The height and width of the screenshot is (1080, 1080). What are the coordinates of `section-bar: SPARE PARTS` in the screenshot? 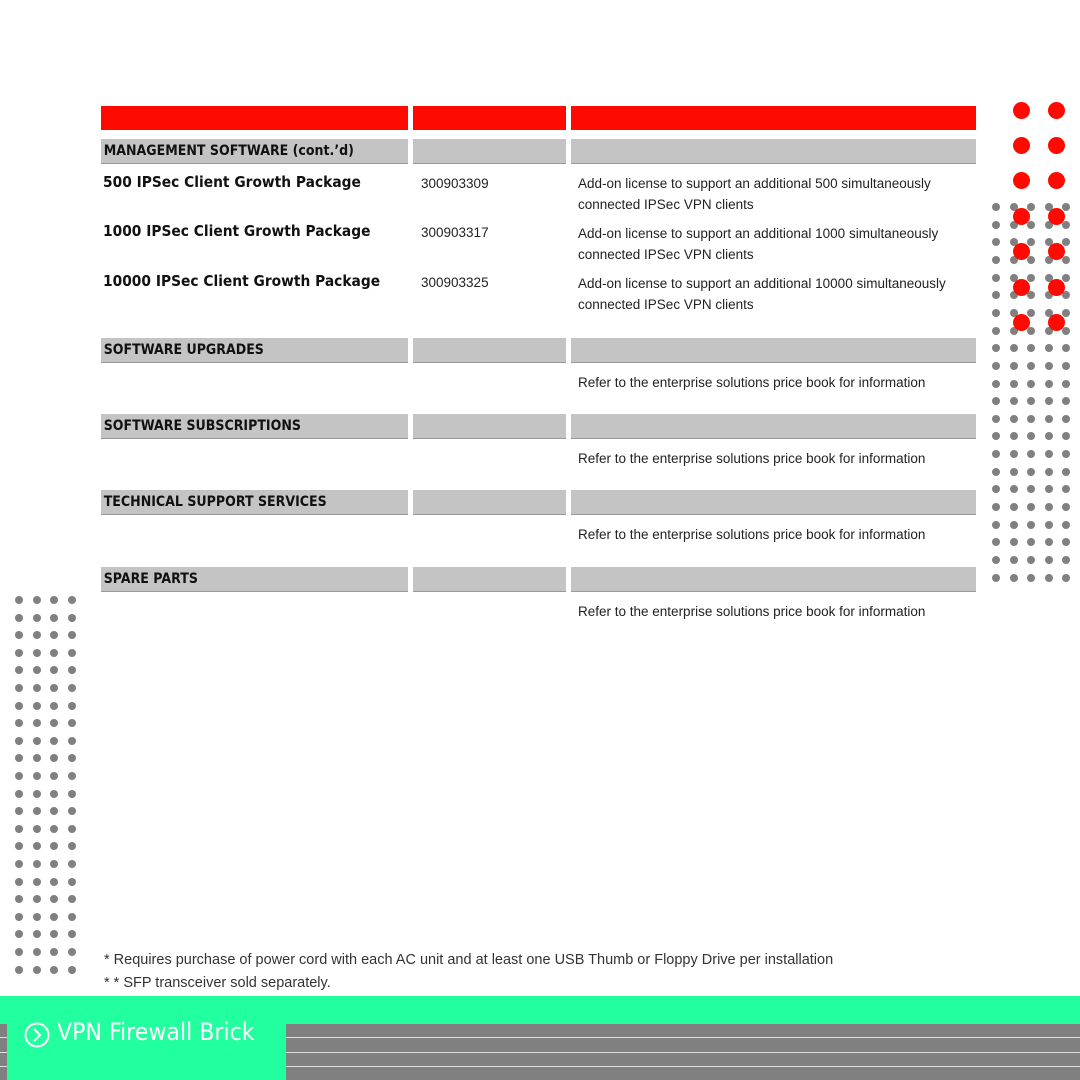 It's located at (254, 579).